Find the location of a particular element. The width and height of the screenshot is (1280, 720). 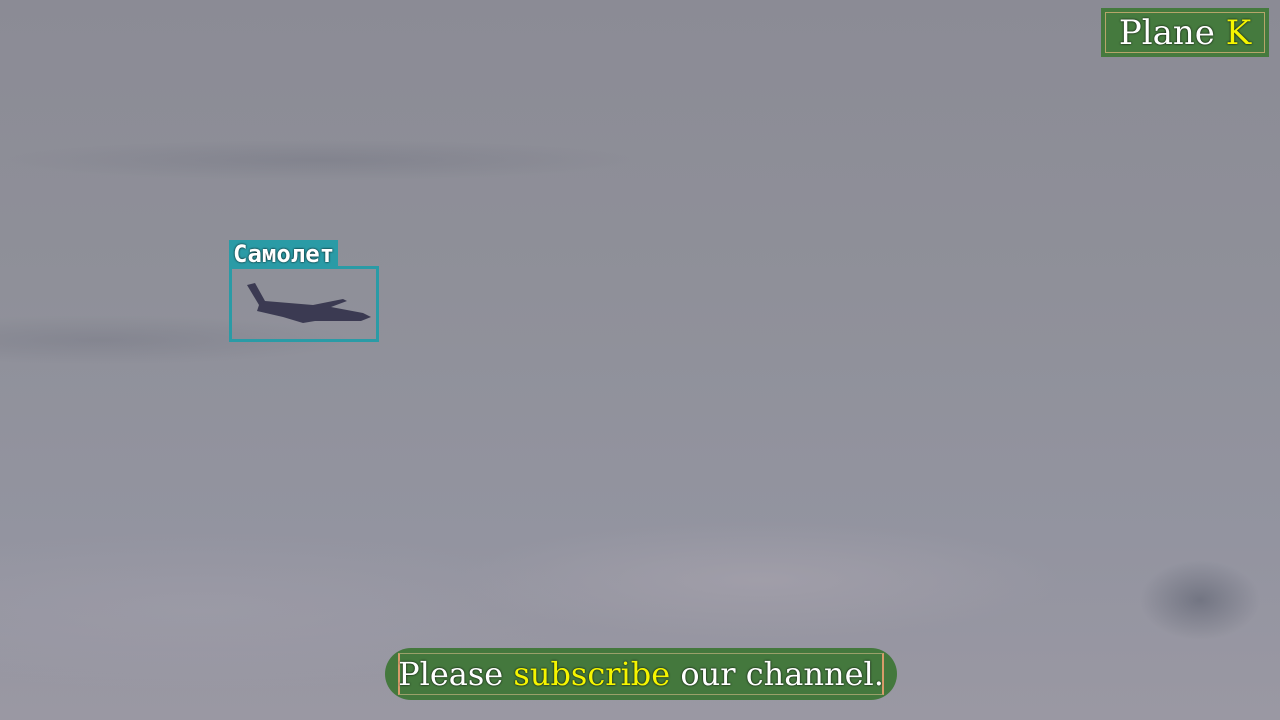

detection-box is located at coordinates (304, 304).